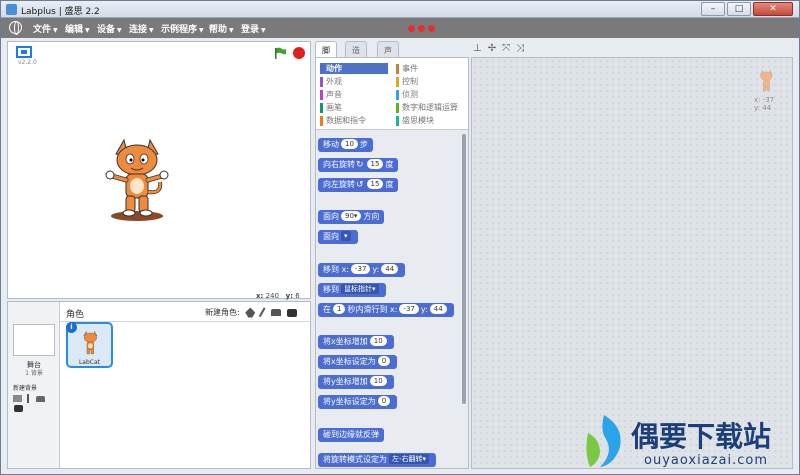 The height and width of the screenshot is (475, 800). Describe the element at coordinates (299, 53) in the screenshot. I see `stop-icon` at that location.